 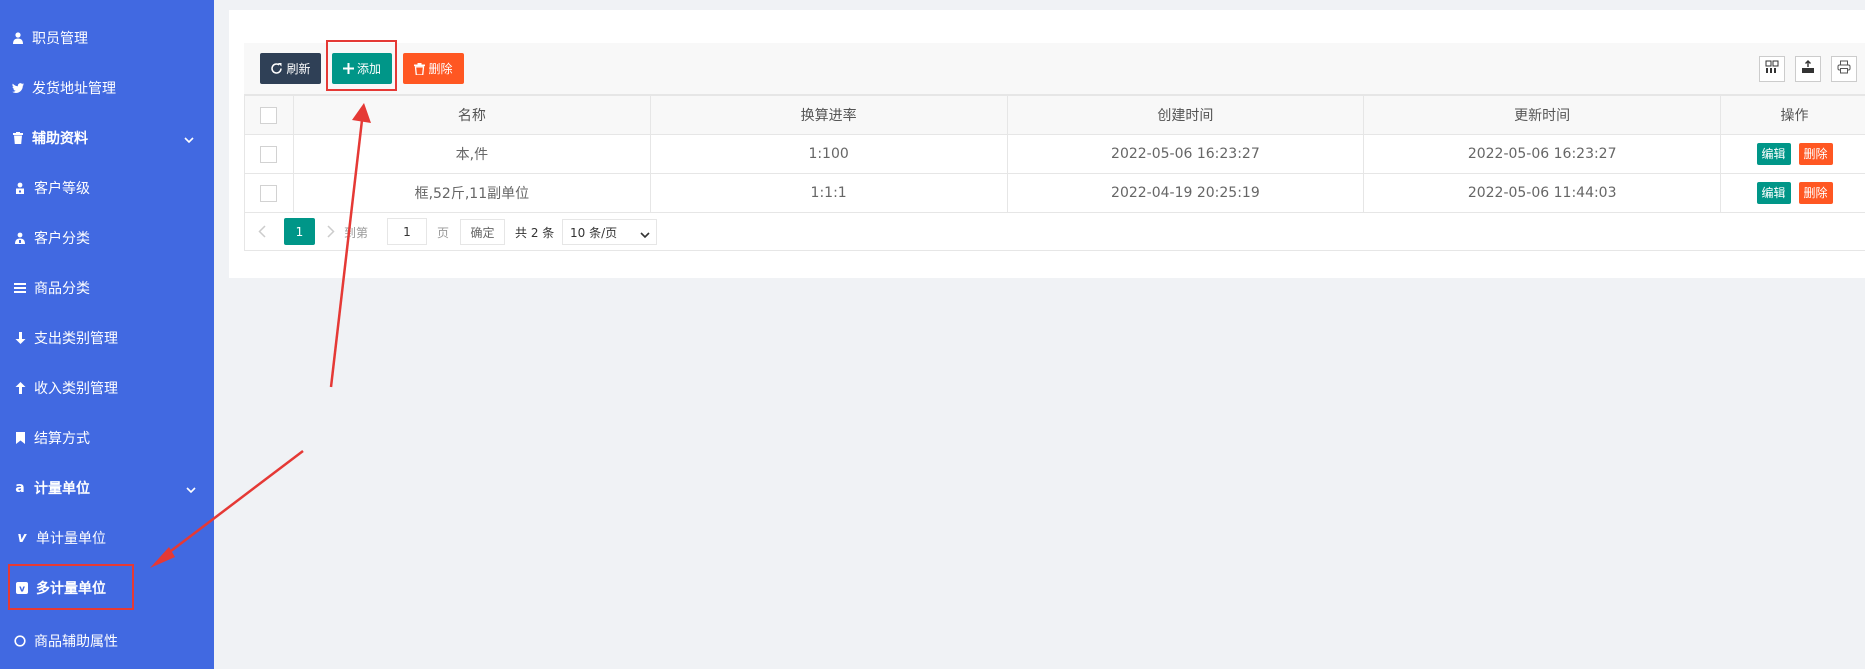 I want to click on active-item-highlight, so click(x=71, y=587).